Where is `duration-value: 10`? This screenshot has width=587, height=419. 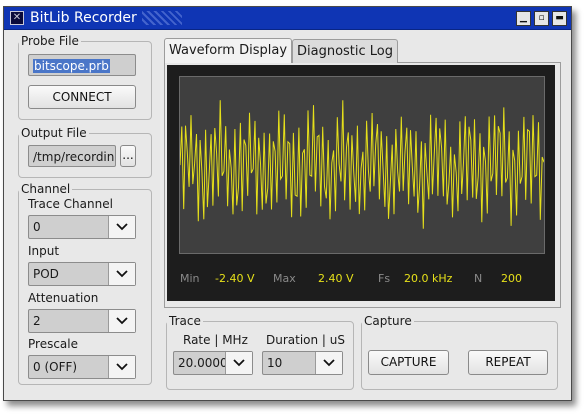
duration-value: 10 is located at coordinates (275, 363).